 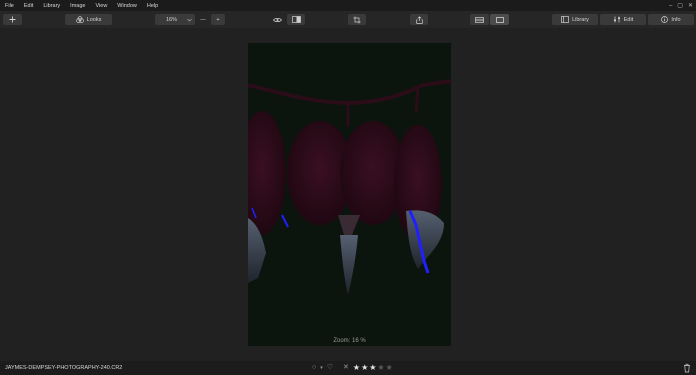 I want to click on preview-button, so click(x=277, y=19).